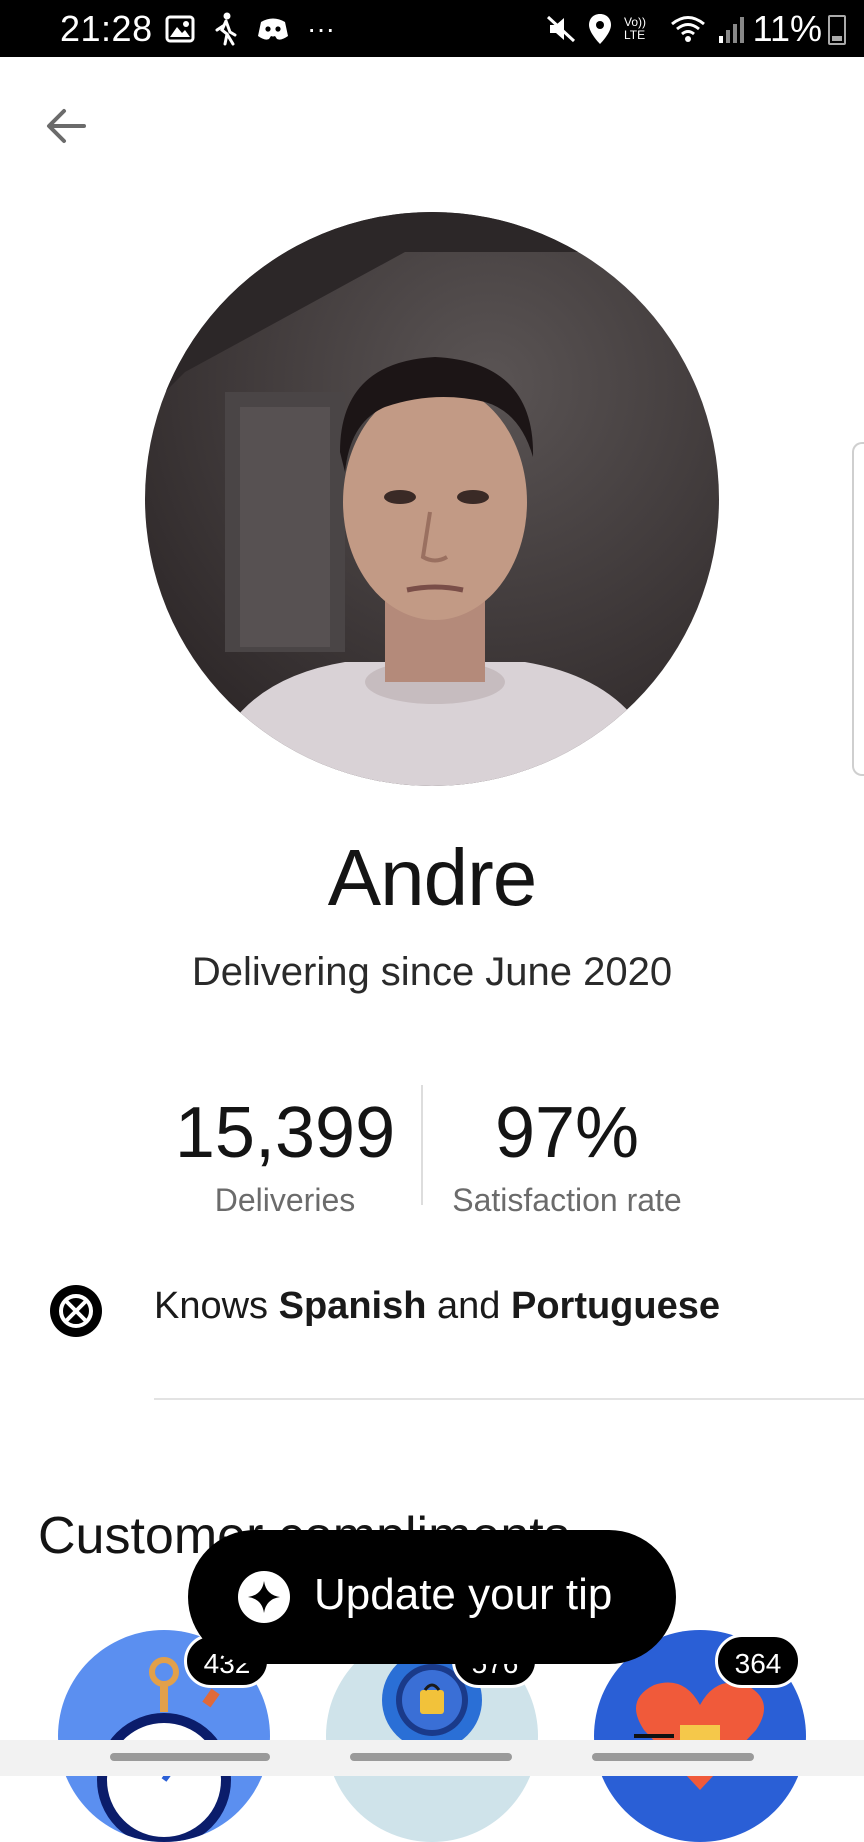 Image resolution: width=864 pixels, height=1842 pixels. I want to click on language-icon, so click(76, 1311).